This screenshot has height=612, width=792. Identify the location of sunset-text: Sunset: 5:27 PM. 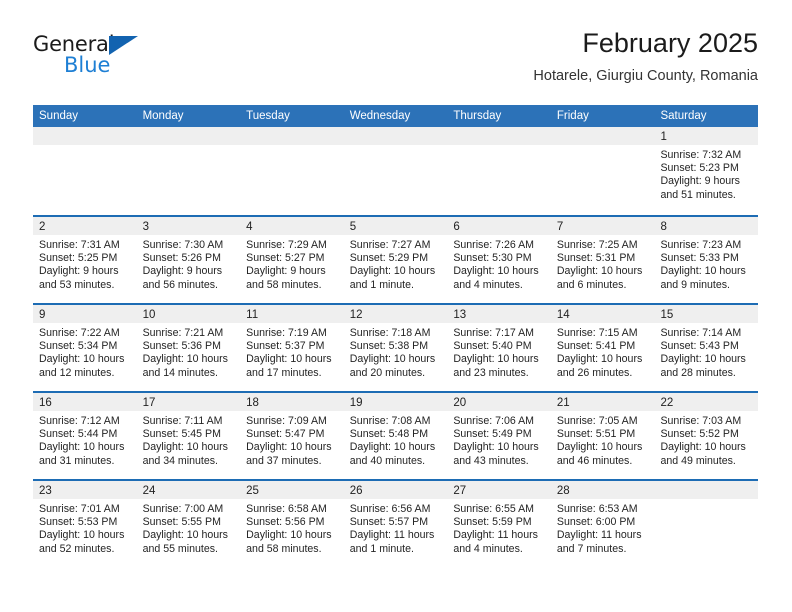
(285, 258).